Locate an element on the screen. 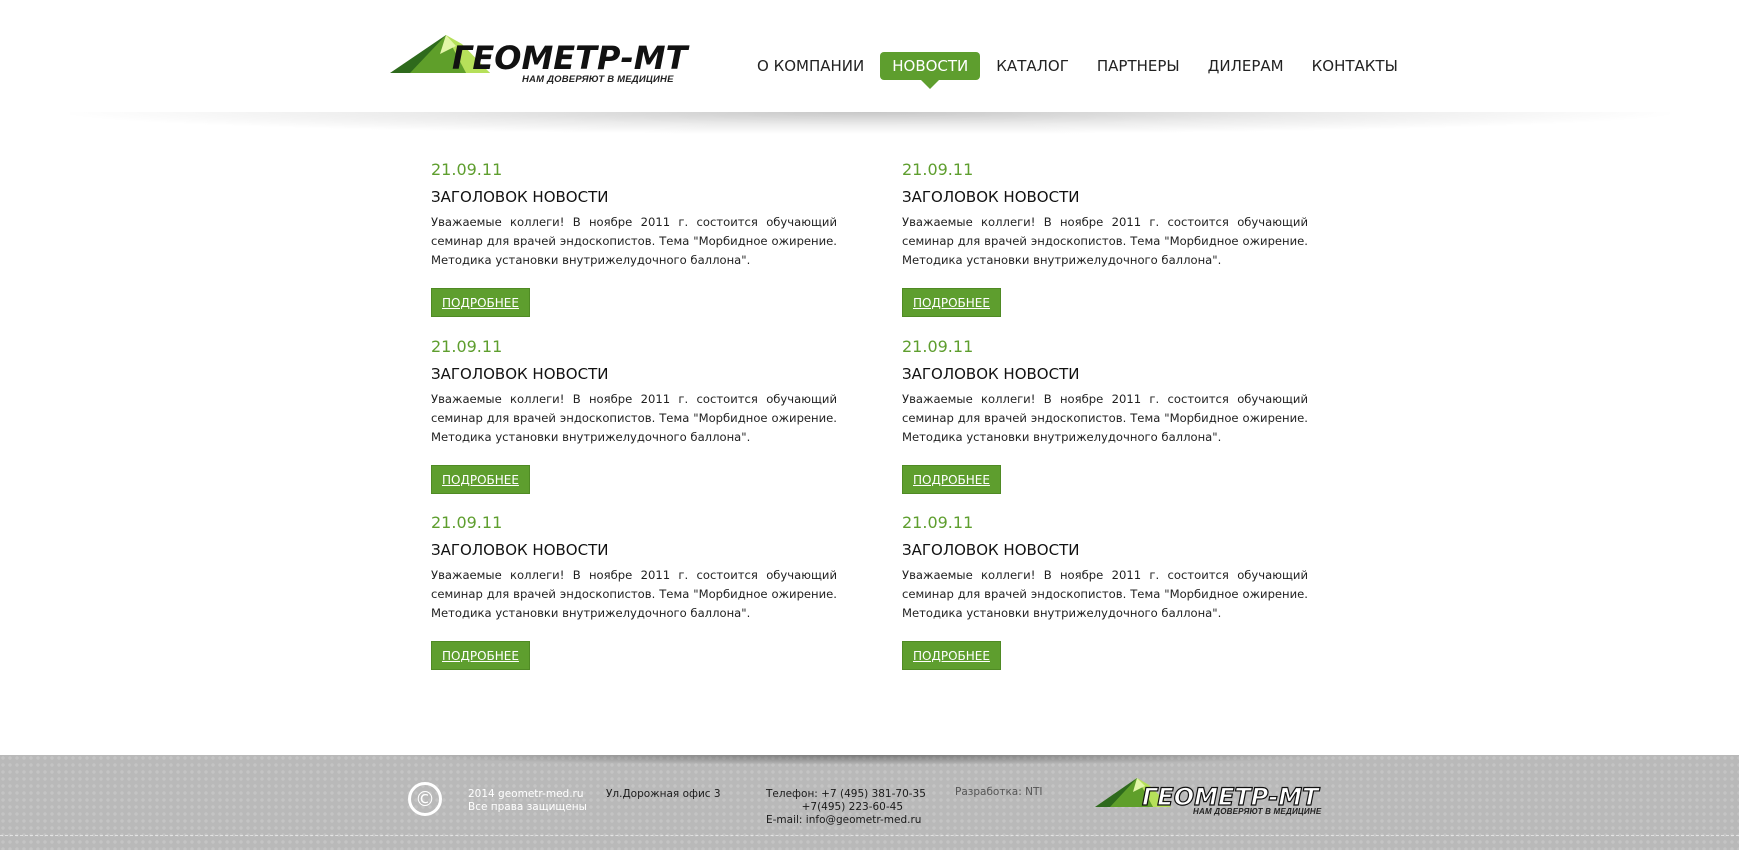 The width and height of the screenshot is (1739, 850). footer-phone-2: +7(495) 223-60-45 is located at coordinates (852, 807).